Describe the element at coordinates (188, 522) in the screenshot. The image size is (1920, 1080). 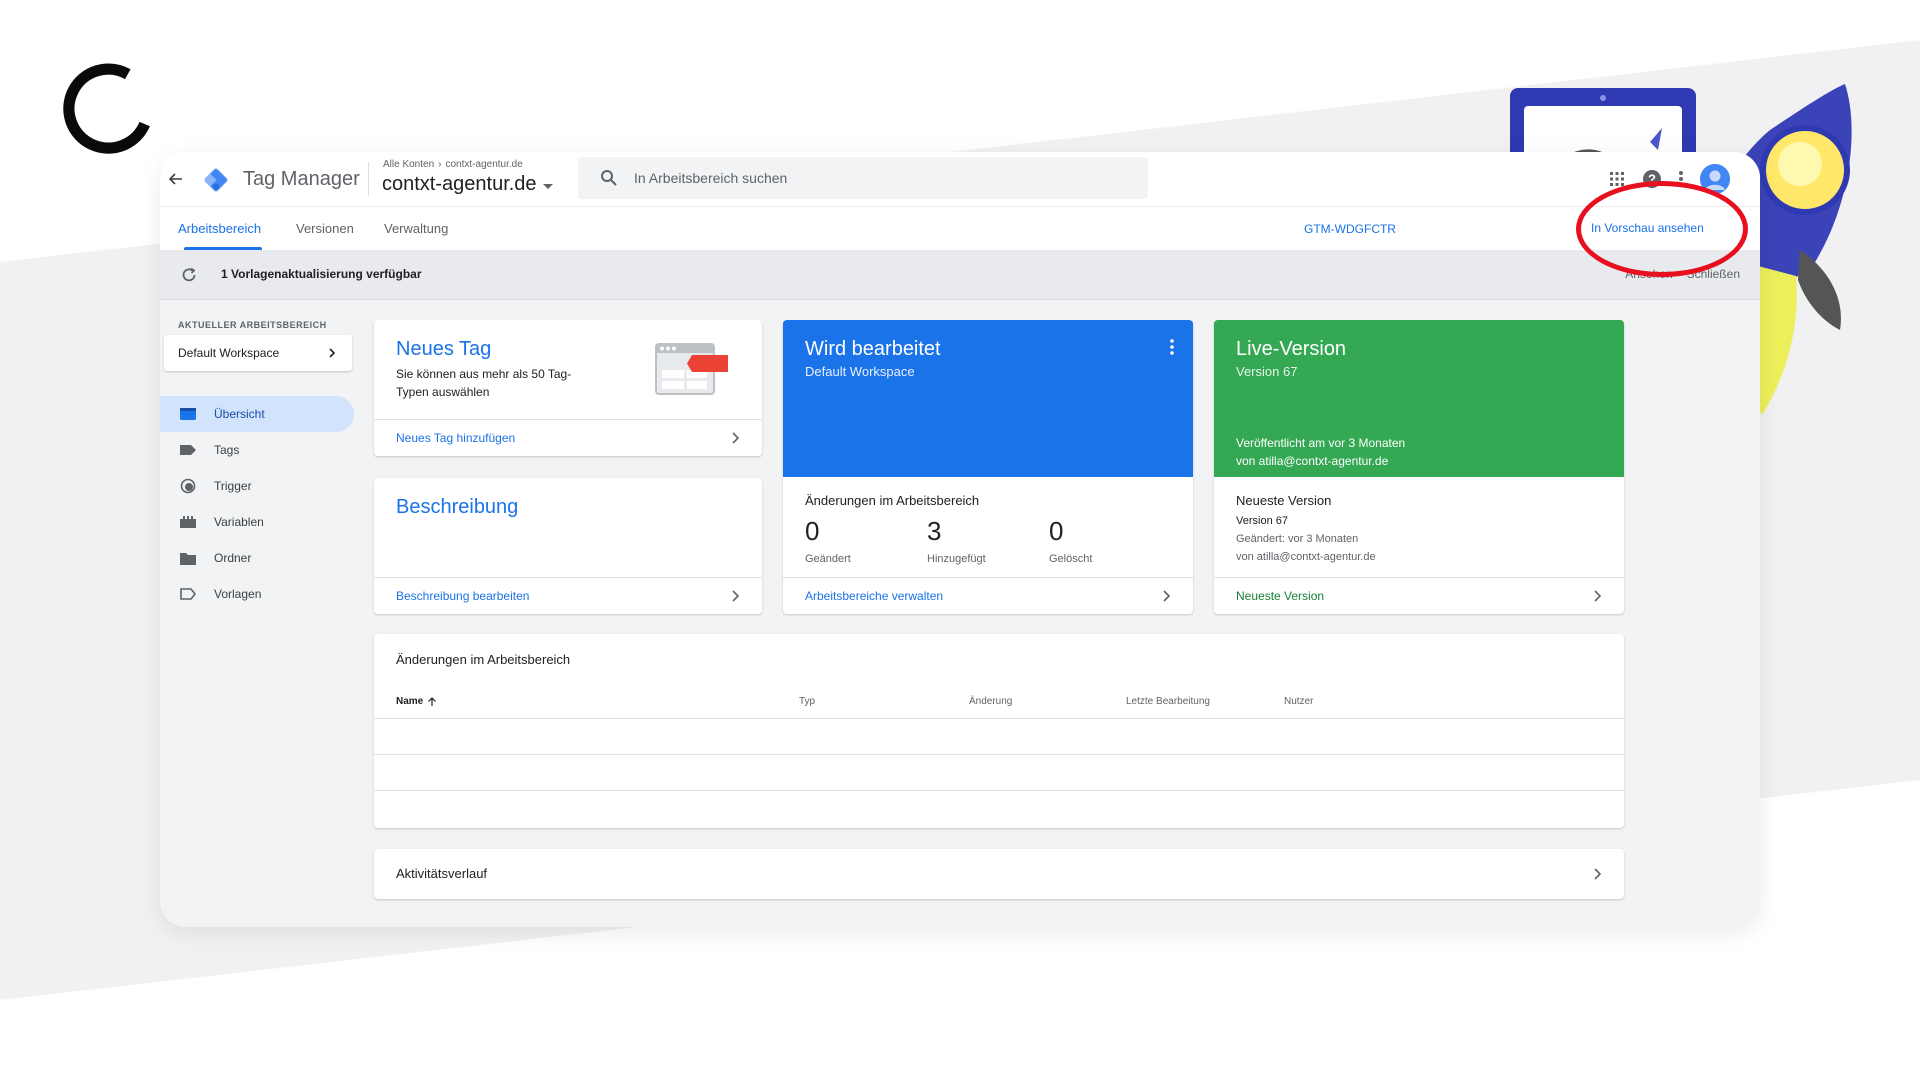
I see `variables-icon` at that location.